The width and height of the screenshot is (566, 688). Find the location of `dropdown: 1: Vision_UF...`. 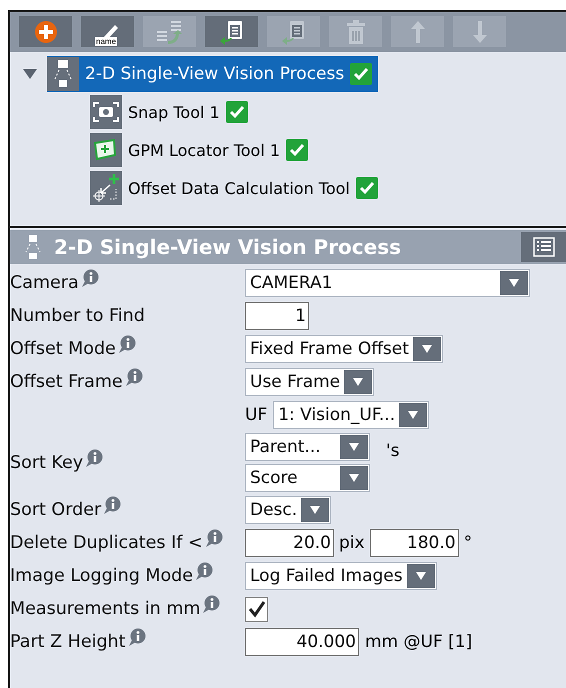

dropdown: 1: Vision_UF... is located at coordinates (351, 415).